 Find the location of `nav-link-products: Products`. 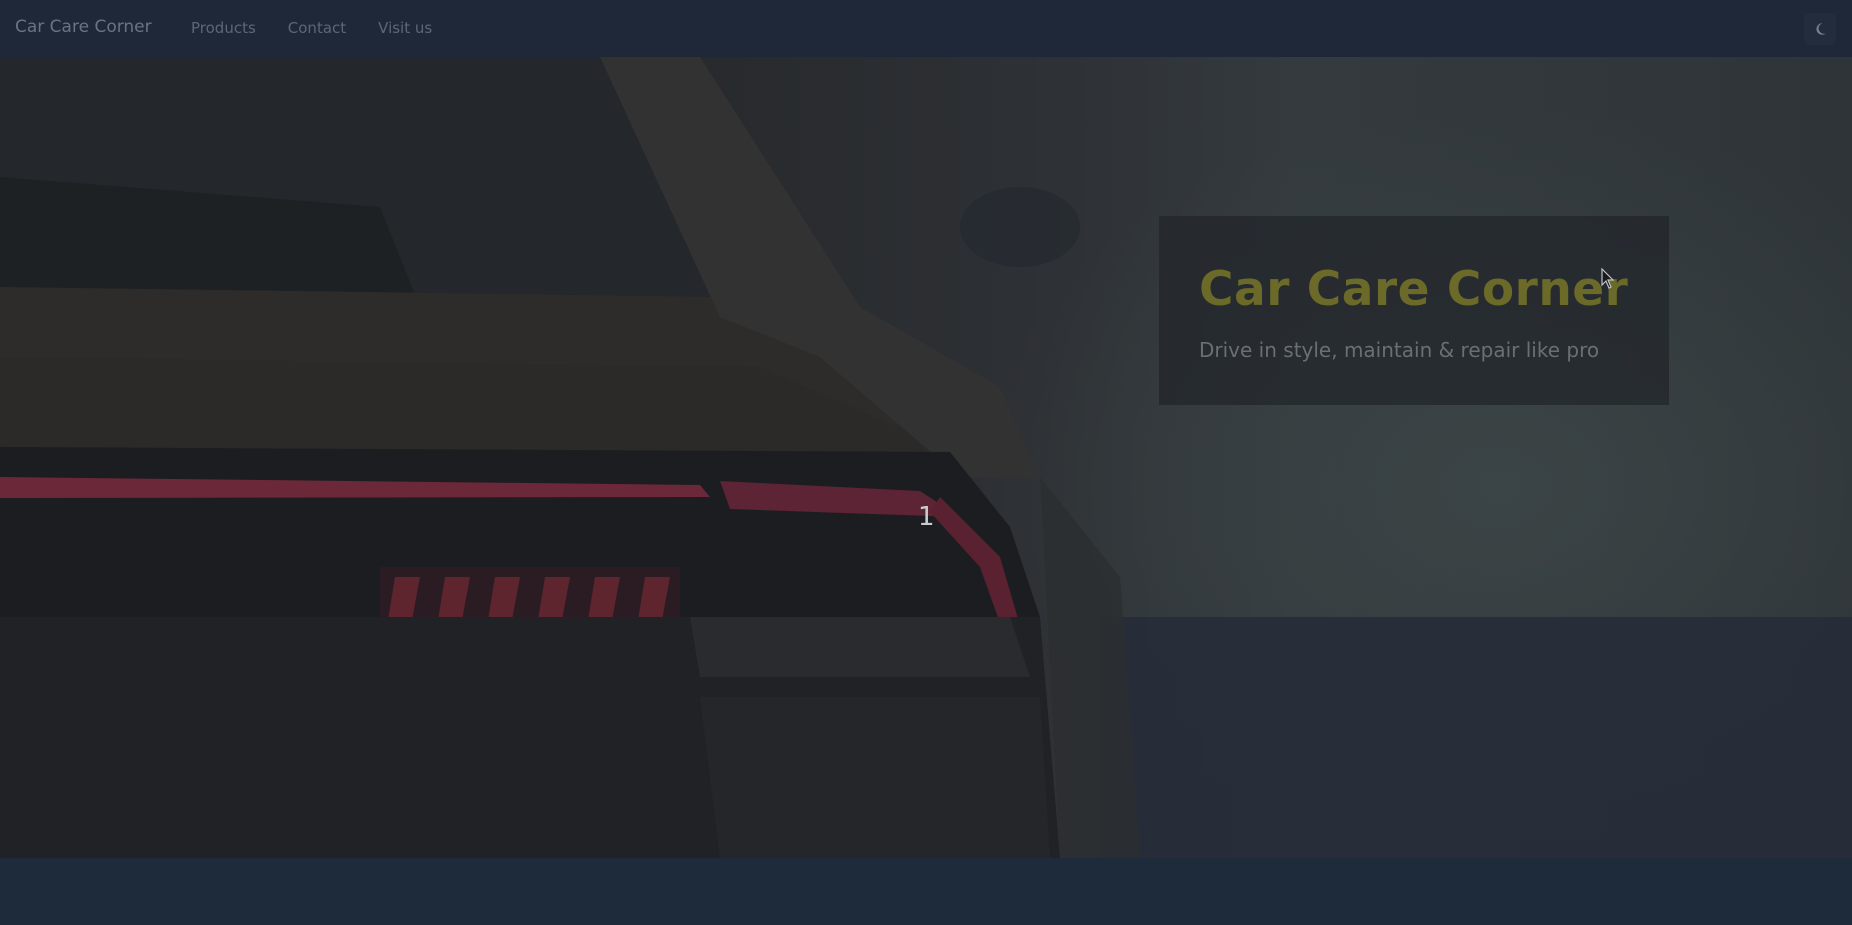

nav-link-products: Products is located at coordinates (223, 28).